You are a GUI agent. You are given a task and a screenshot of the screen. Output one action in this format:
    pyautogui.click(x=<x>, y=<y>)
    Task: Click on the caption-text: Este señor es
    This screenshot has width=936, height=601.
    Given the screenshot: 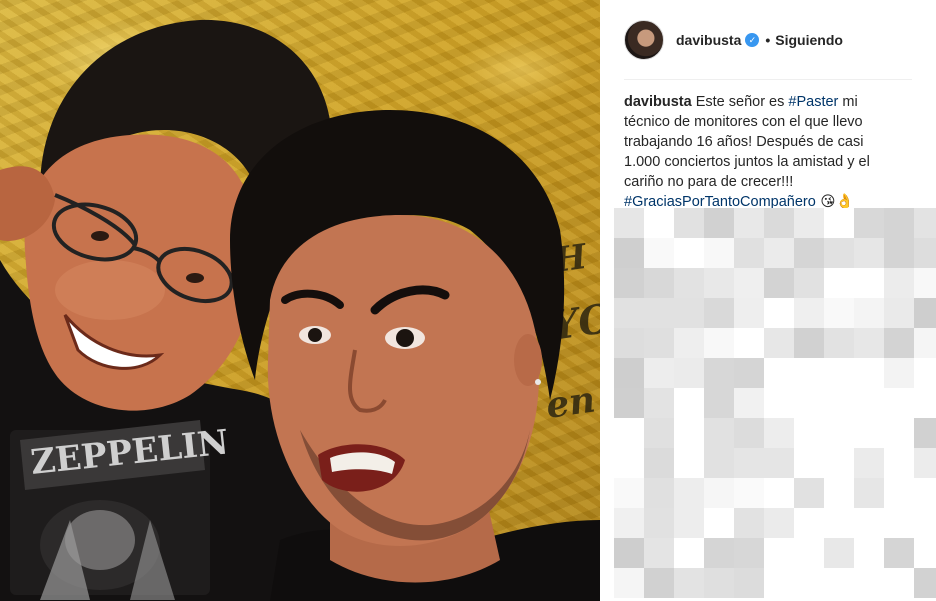 What is the action you would take?
    pyautogui.click(x=740, y=102)
    